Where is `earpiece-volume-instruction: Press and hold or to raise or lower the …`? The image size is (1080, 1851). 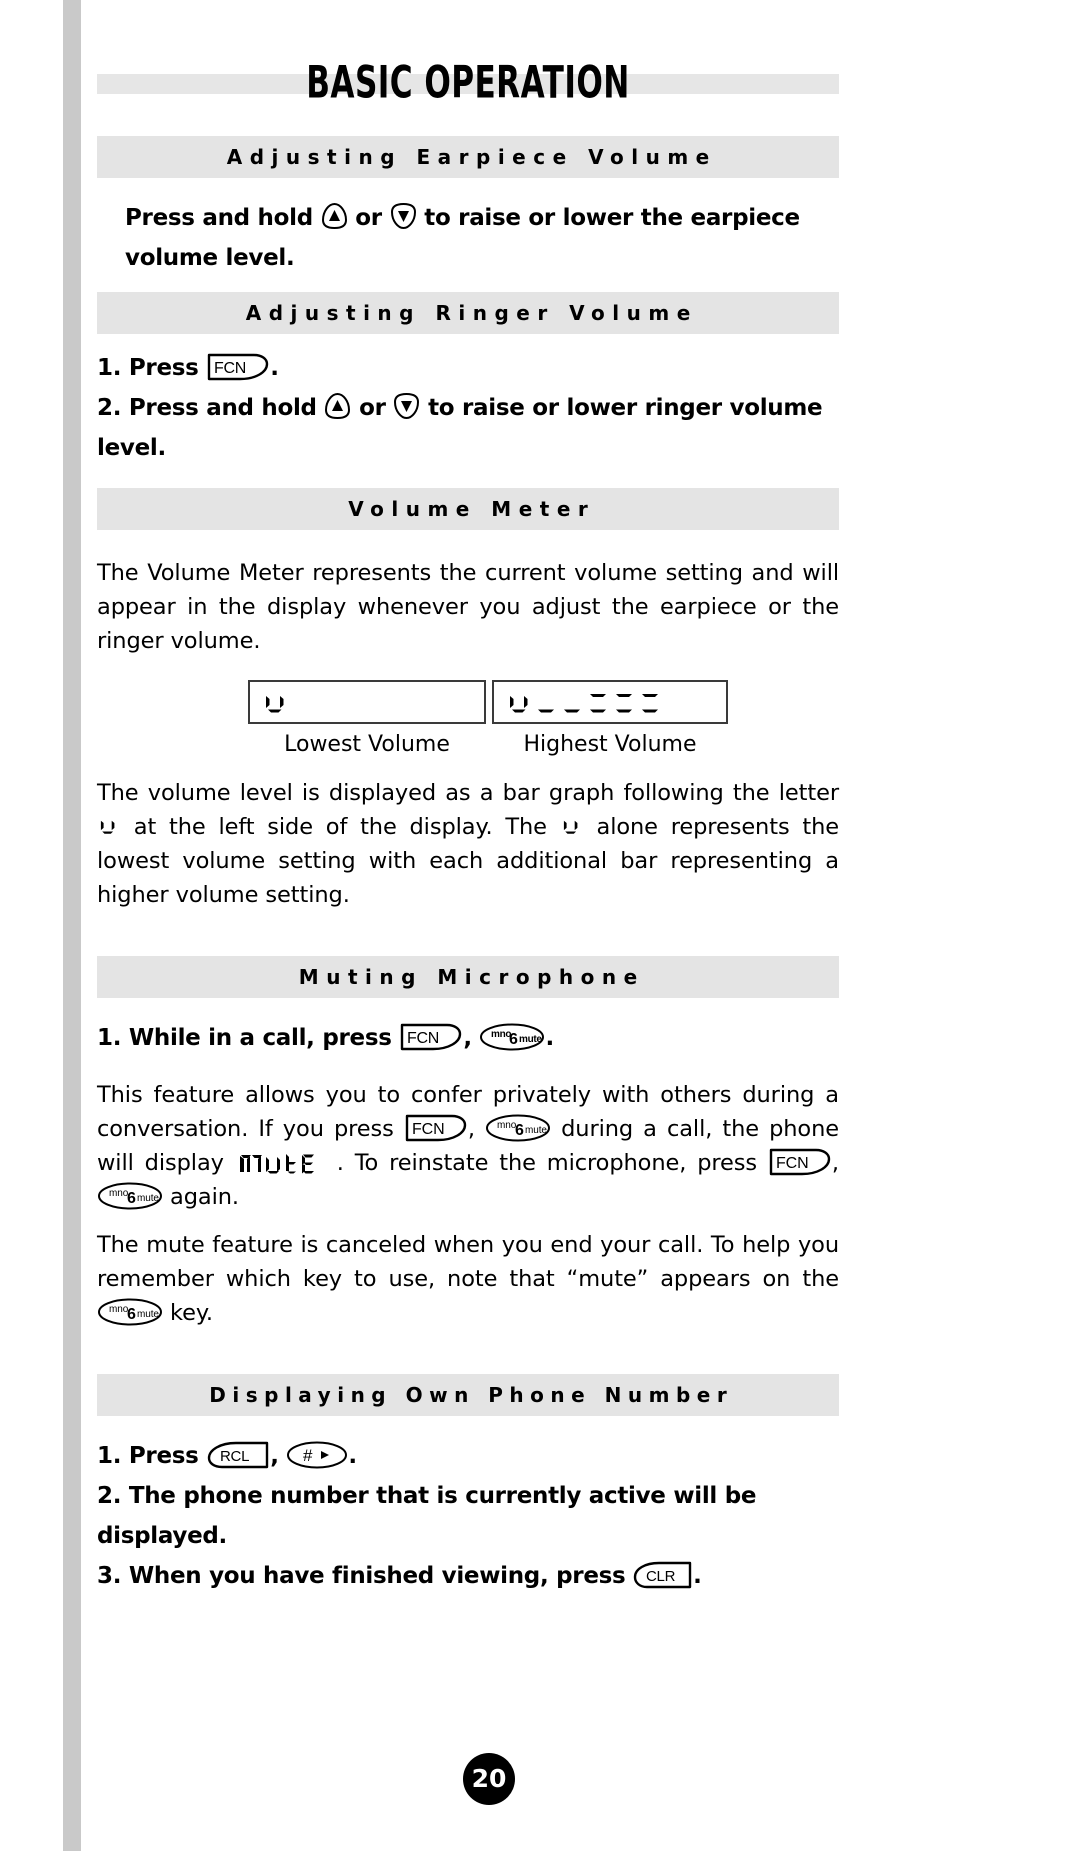
earpiece-volume-instruction: Press and hold or to raise or lower the … is located at coordinates (454, 238).